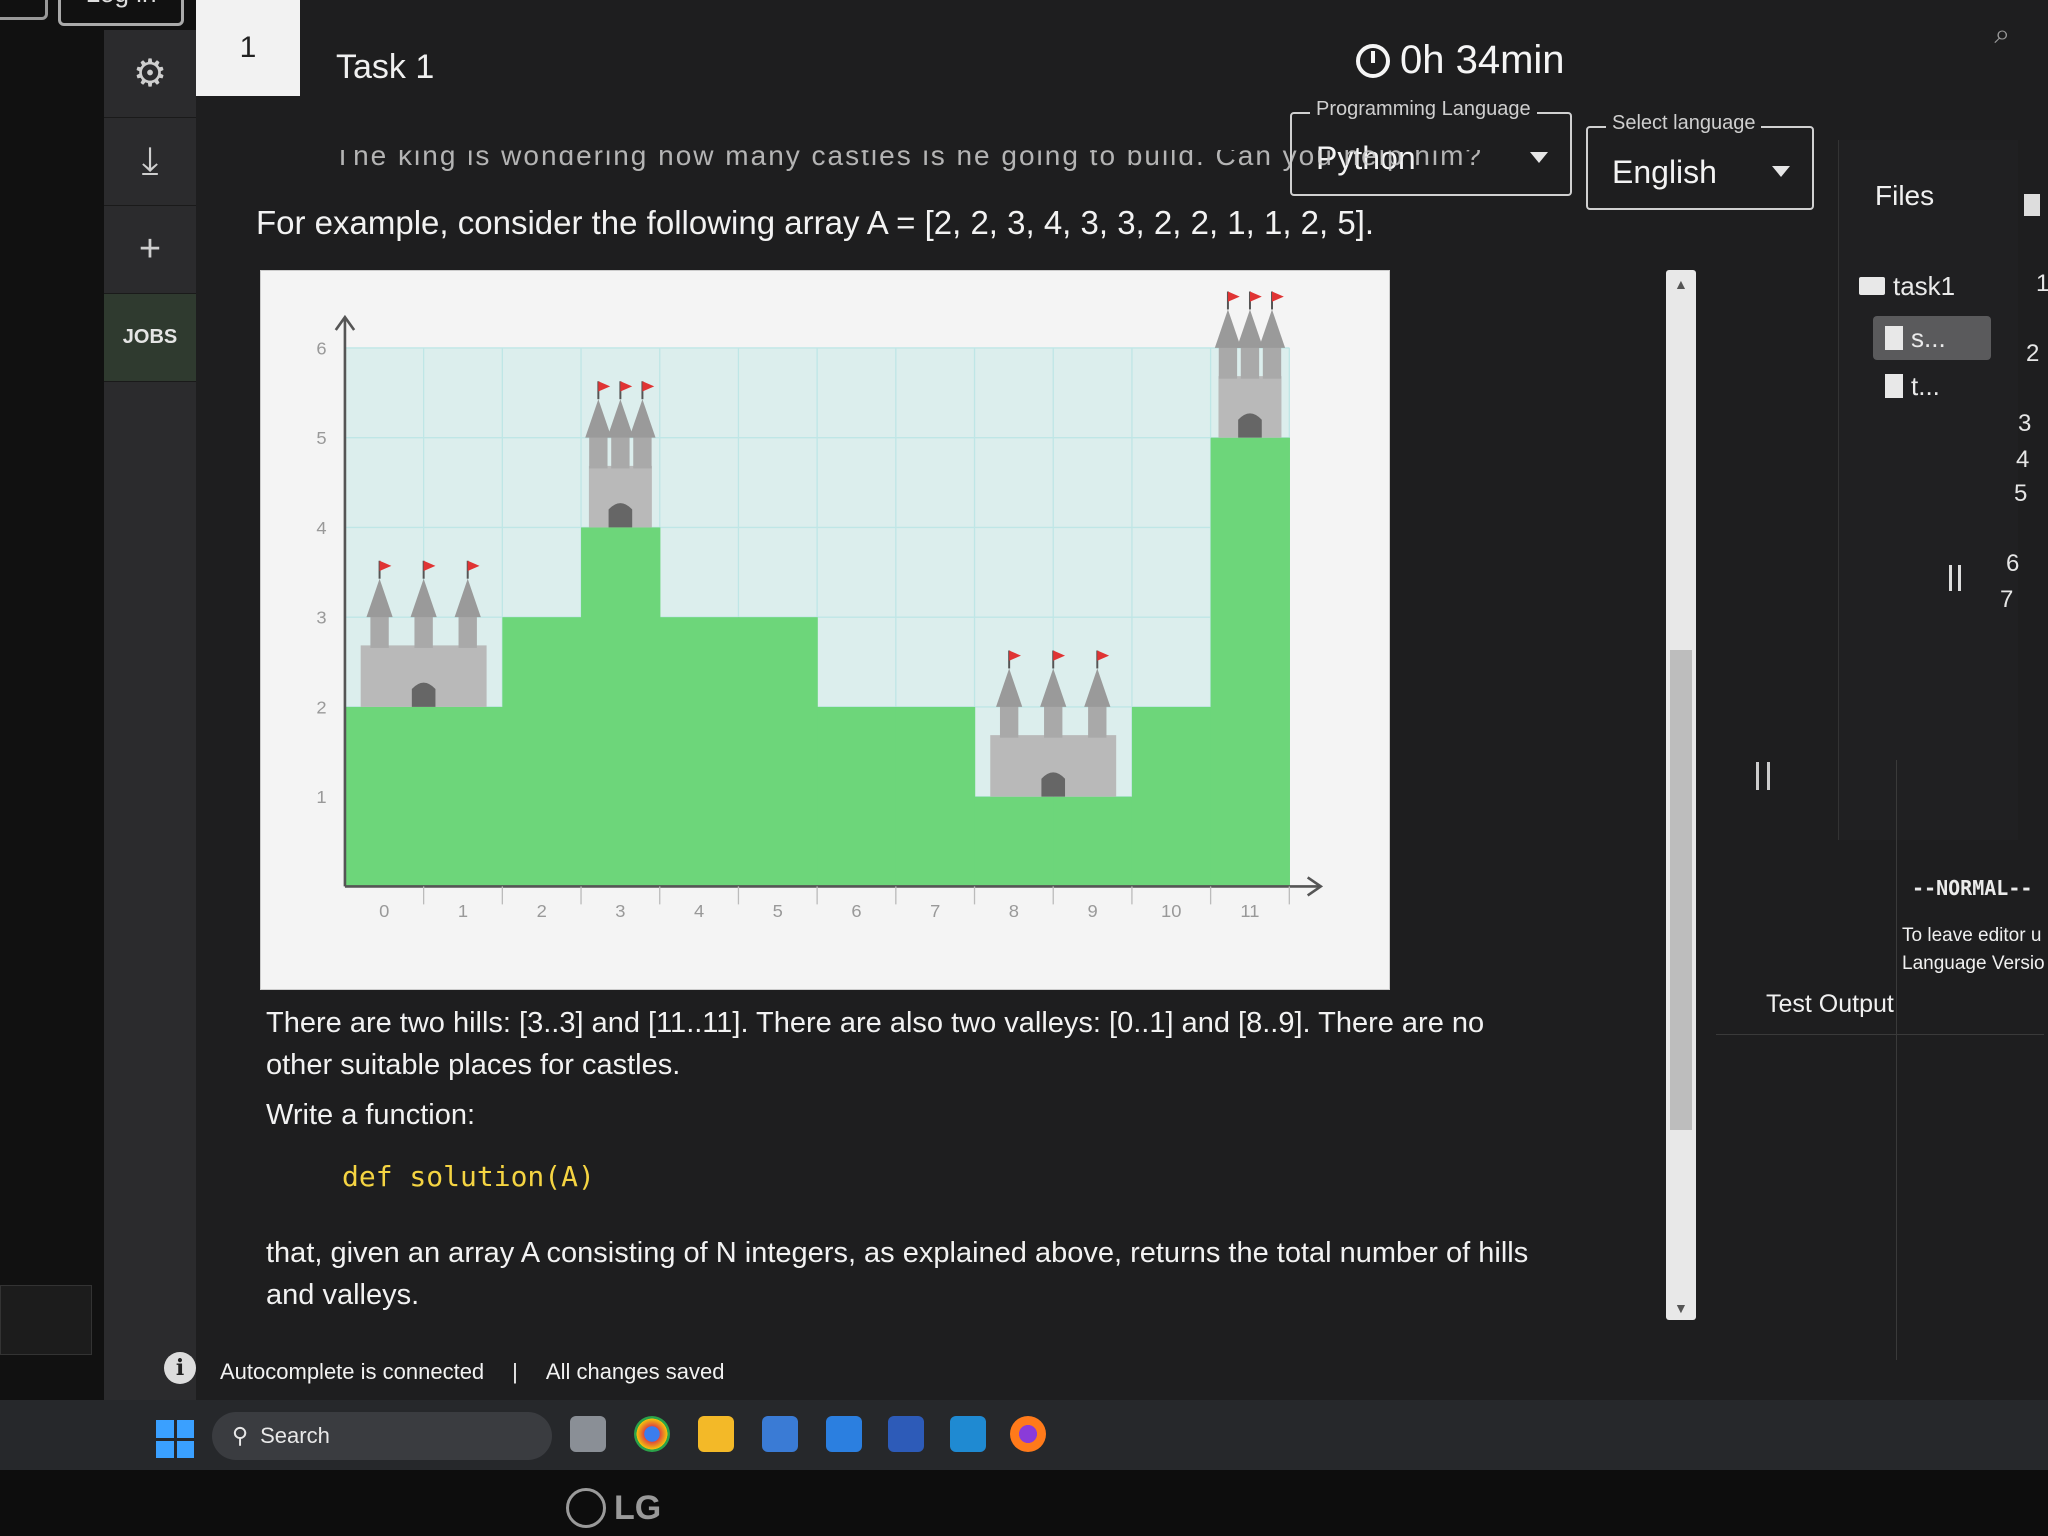 The height and width of the screenshot is (1536, 2048). I want to click on brand-label: LG, so click(638, 1507).